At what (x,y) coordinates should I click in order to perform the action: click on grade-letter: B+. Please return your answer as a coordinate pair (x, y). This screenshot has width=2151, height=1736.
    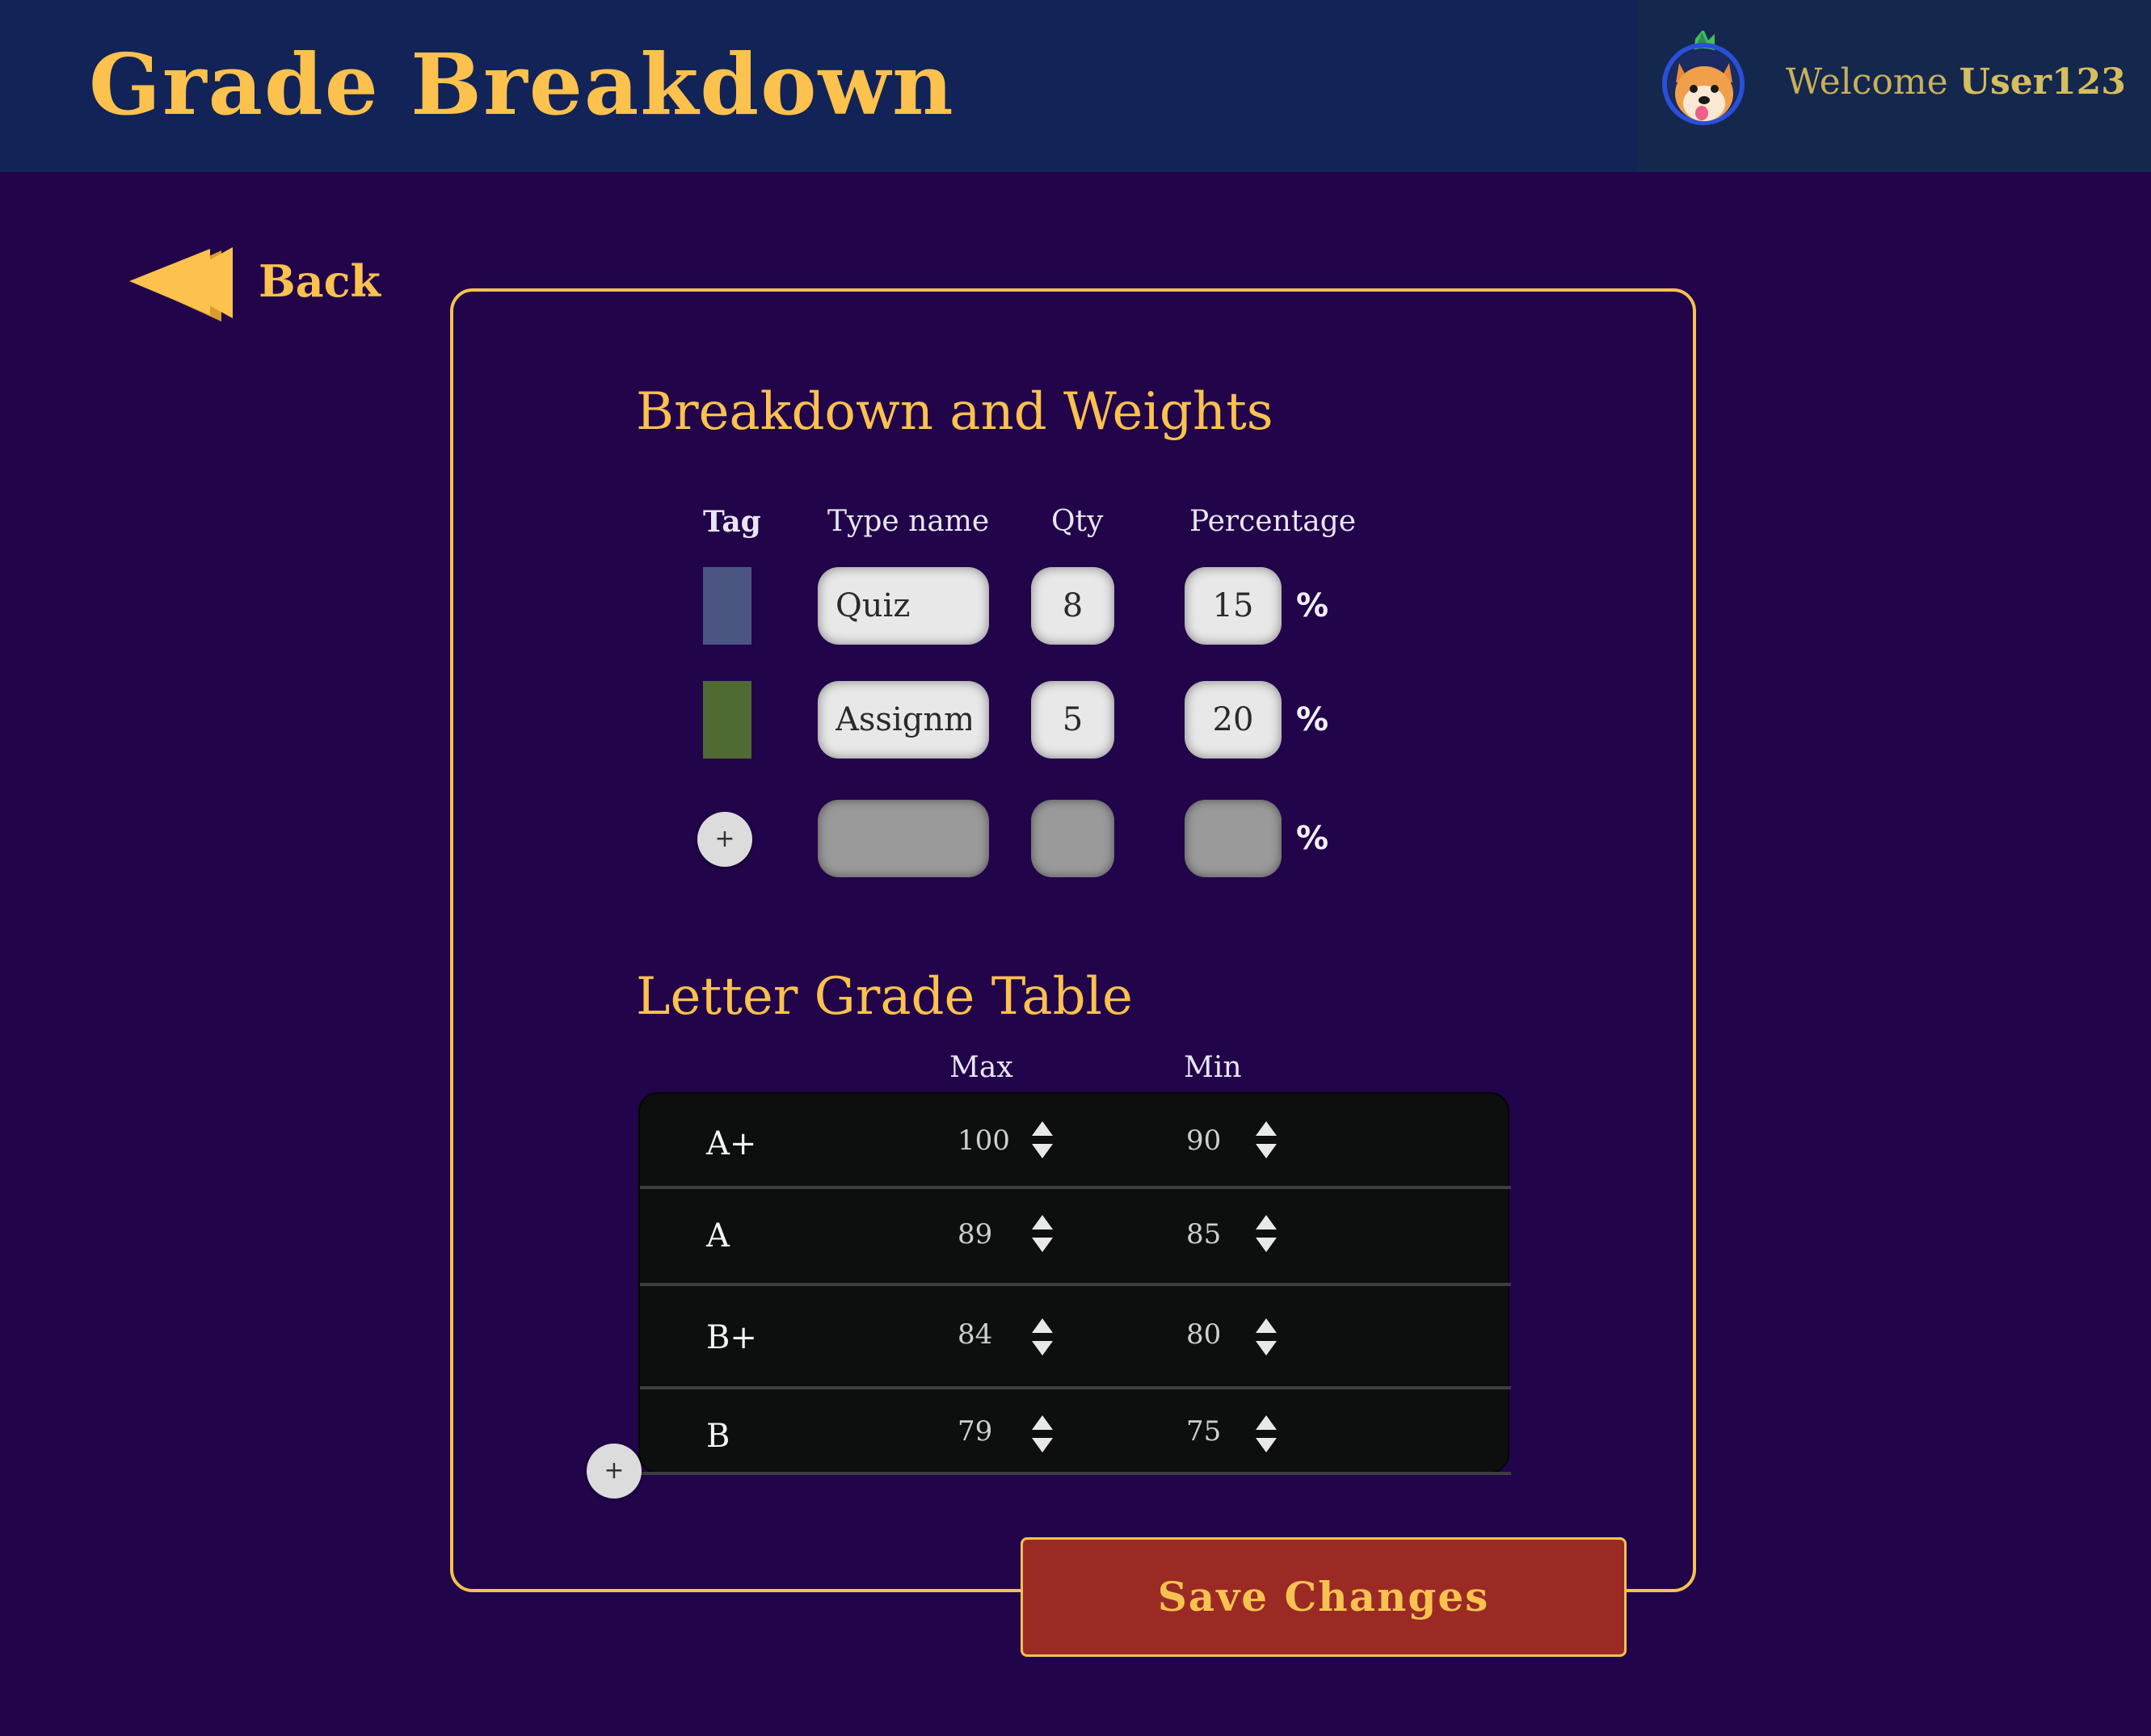
    Looking at the image, I should click on (732, 1337).